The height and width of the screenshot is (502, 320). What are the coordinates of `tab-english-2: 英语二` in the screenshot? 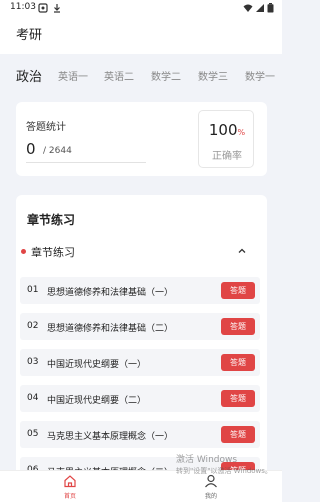 It's located at (119, 75).